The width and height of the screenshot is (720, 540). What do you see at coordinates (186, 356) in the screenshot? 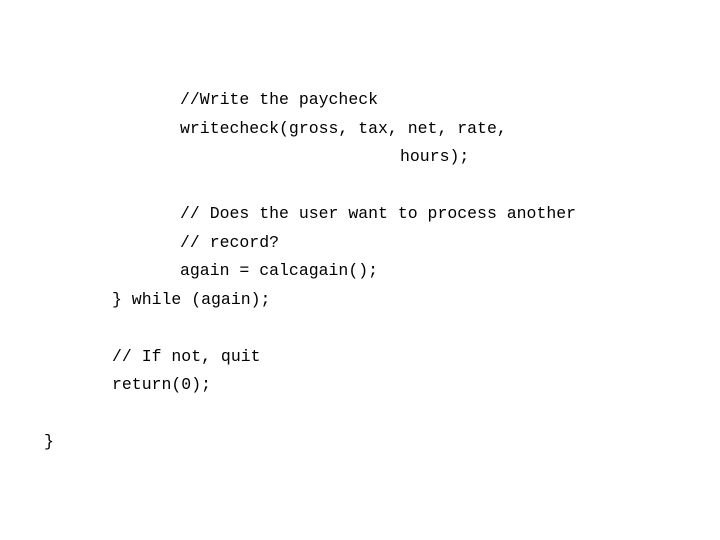
I see `code-line: // If not, quit` at bounding box center [186, 356].